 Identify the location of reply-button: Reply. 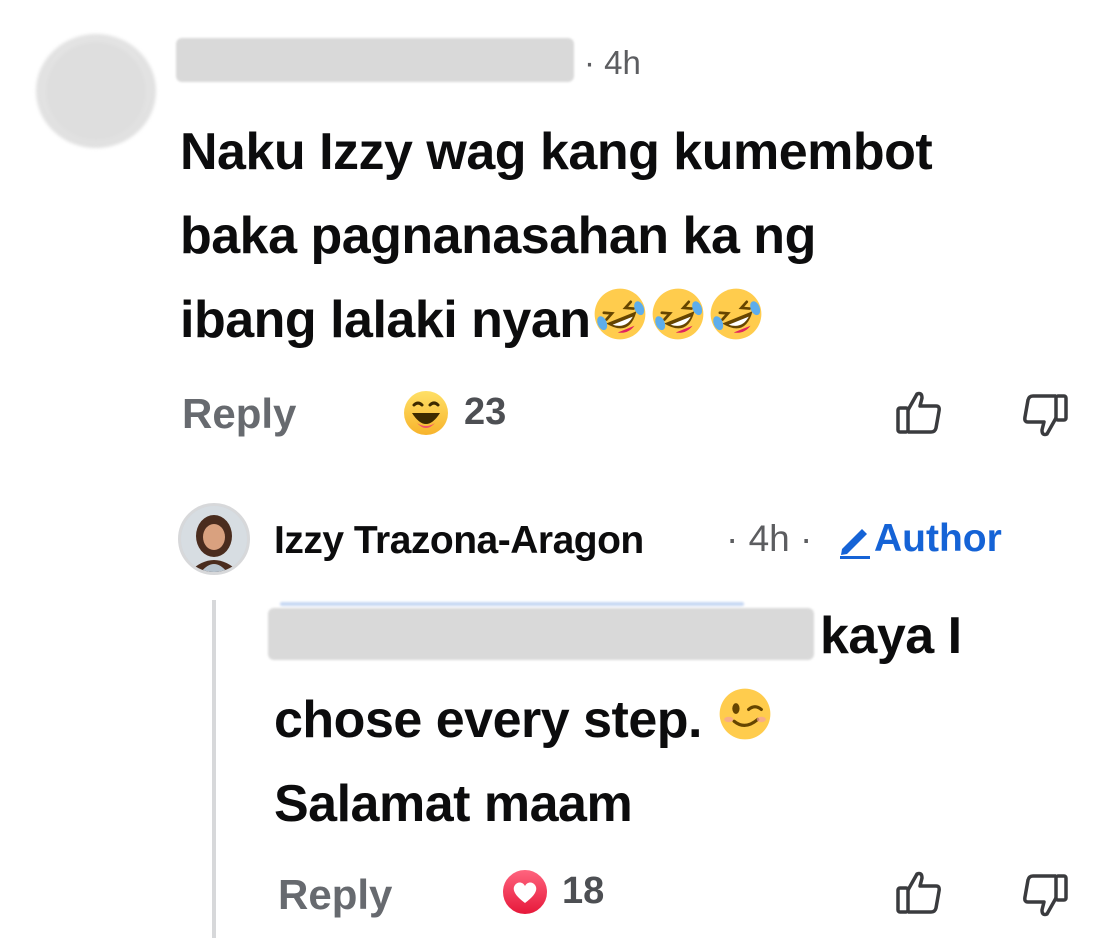
(239, 414).